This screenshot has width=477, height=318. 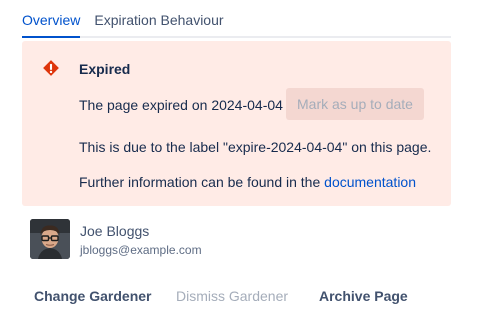 What do you see at coordinates (92, 296) in the screenshot?
I see `change-gardener-button: Change Gardener` at bounding box center [92, 296].